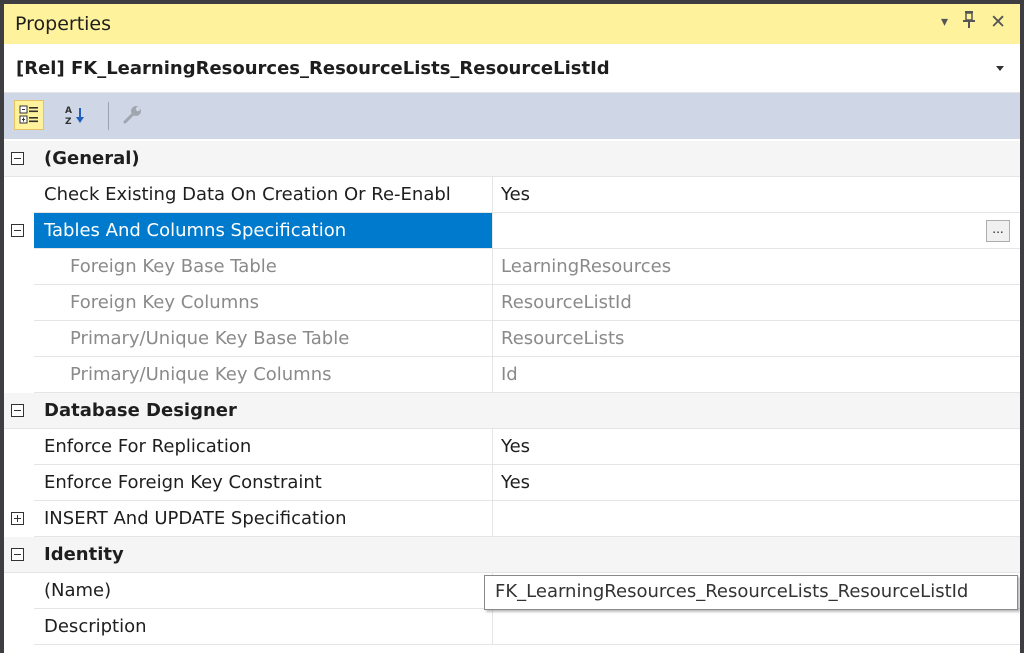 The image size is (1024, 653). What do you see at coordinates (512, 116) in the screenshot?
I see `toolbar: A Z` at bounding box center [512, 116].